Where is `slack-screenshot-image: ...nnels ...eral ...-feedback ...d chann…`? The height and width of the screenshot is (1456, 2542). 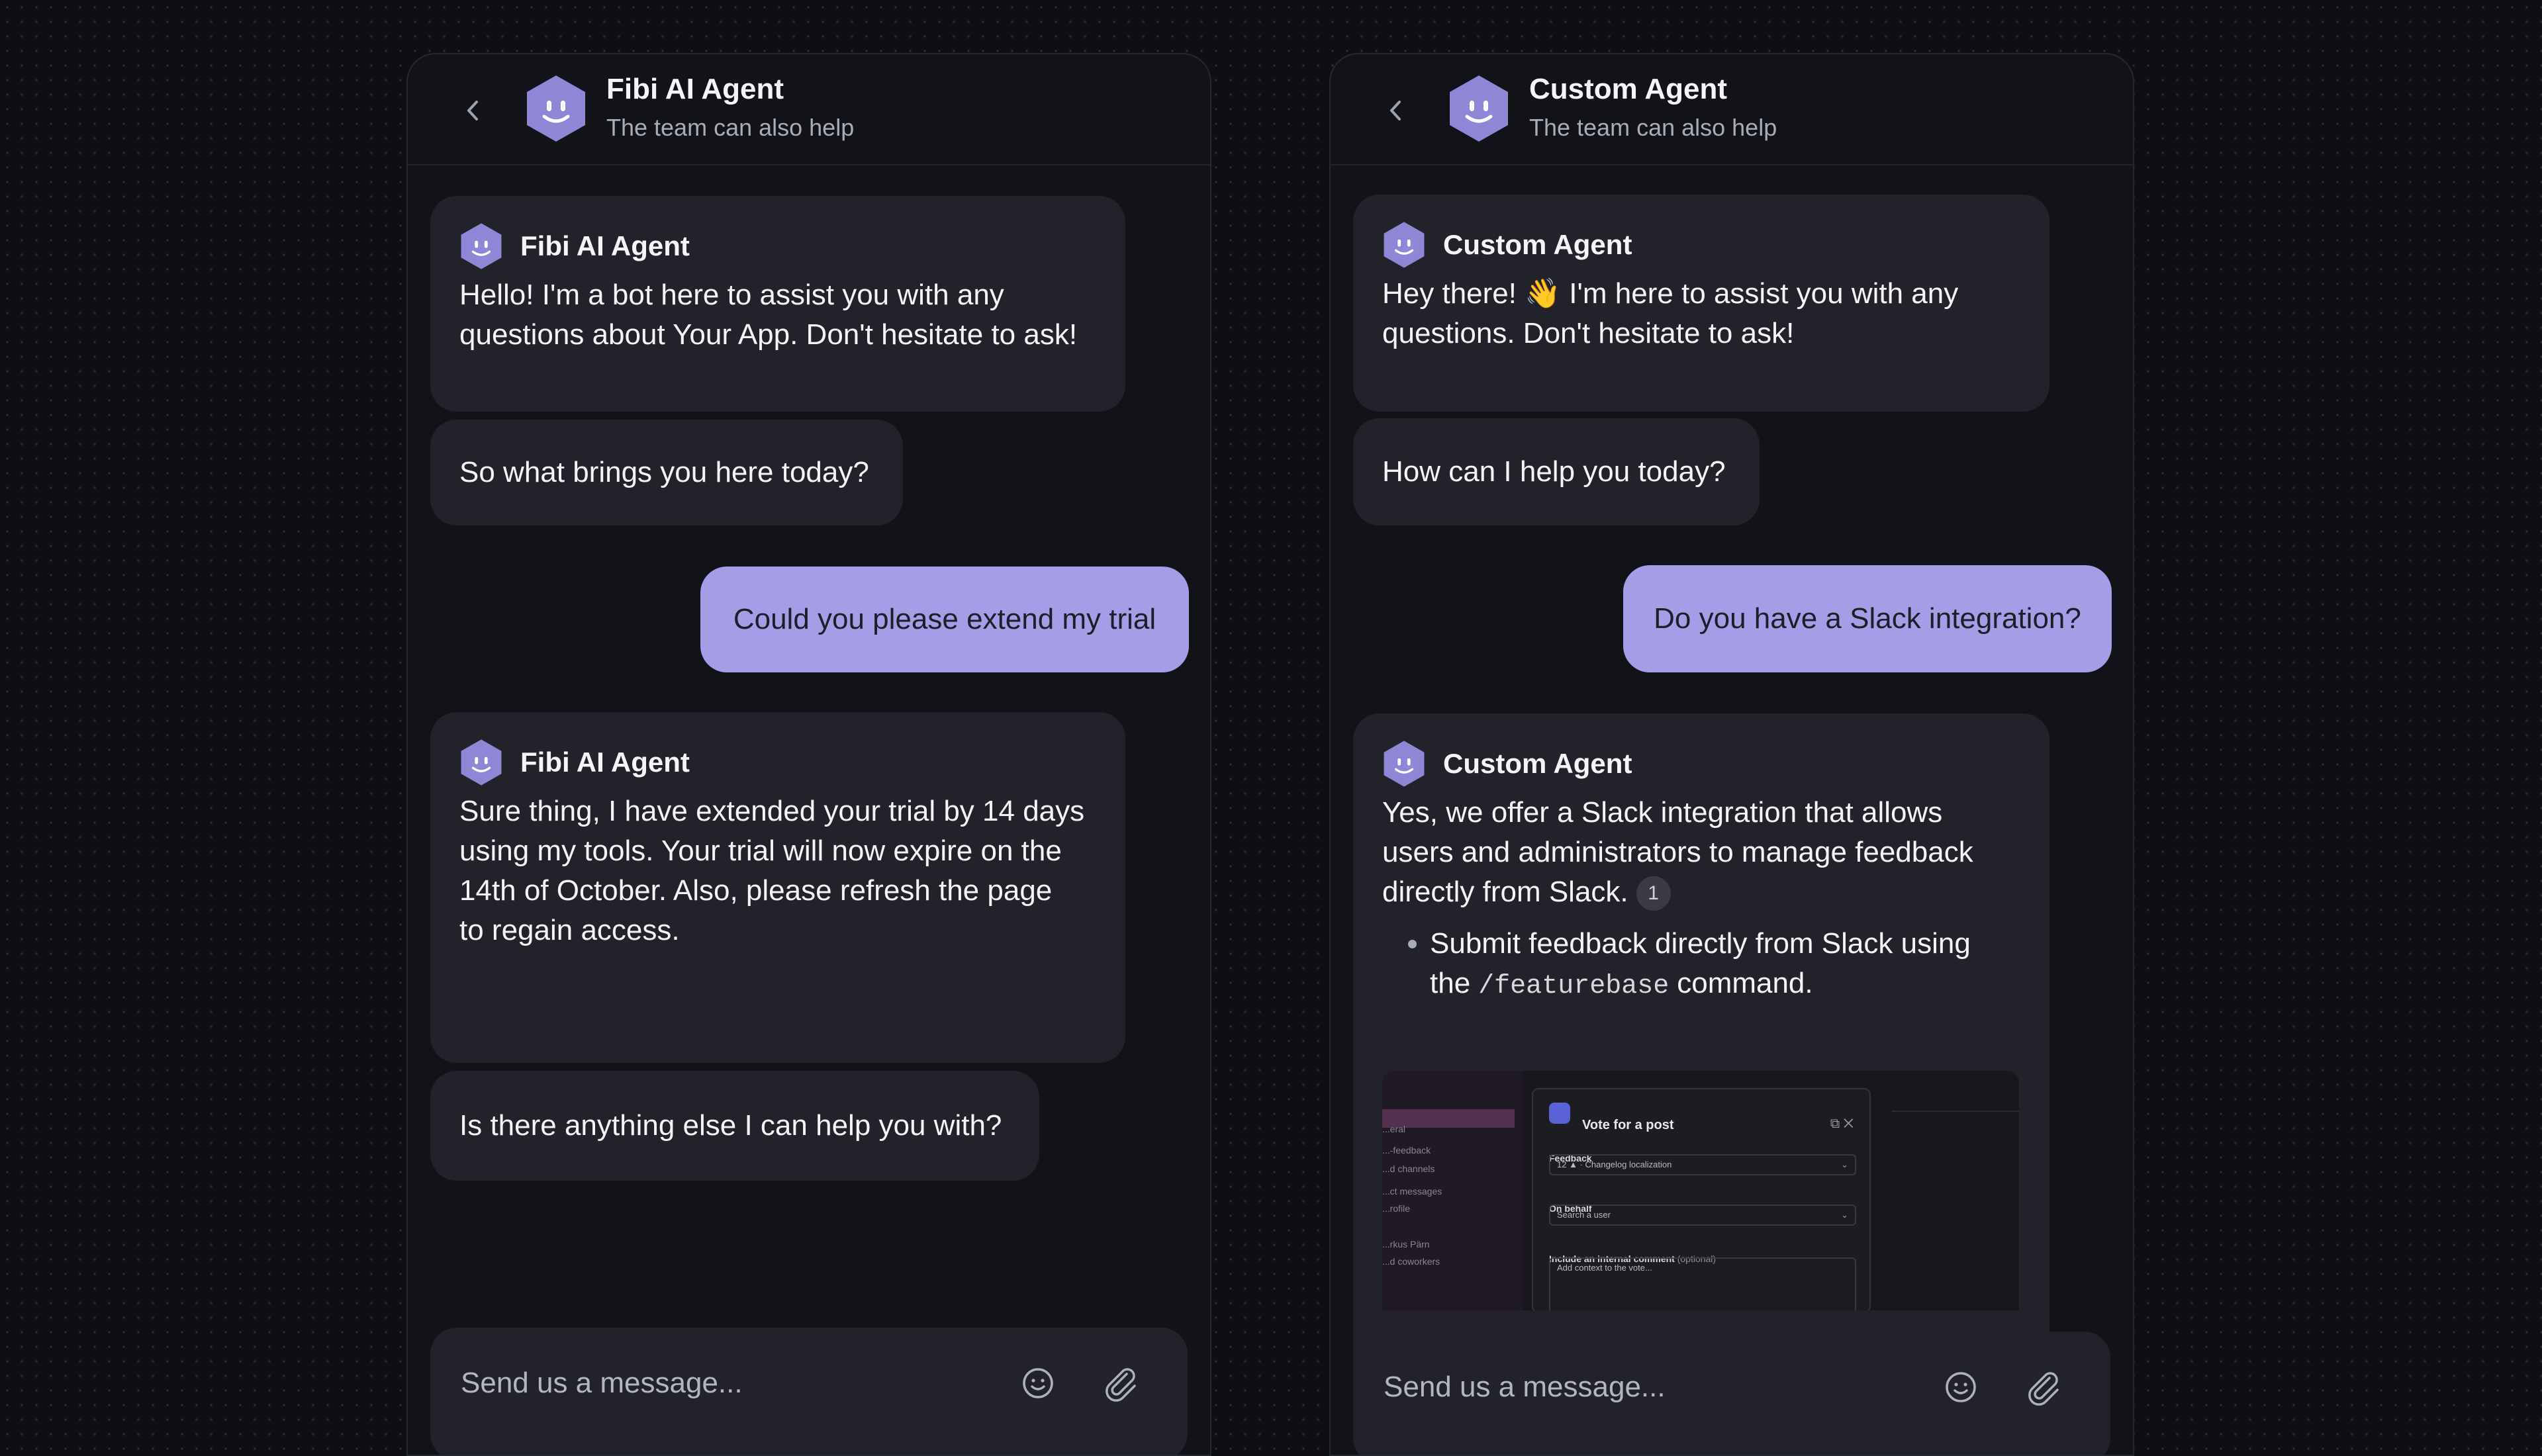 slack-screenshot-image: ...nnels ...eral ...-feedback ...d chann… is located at coordinates (1701, 1190).